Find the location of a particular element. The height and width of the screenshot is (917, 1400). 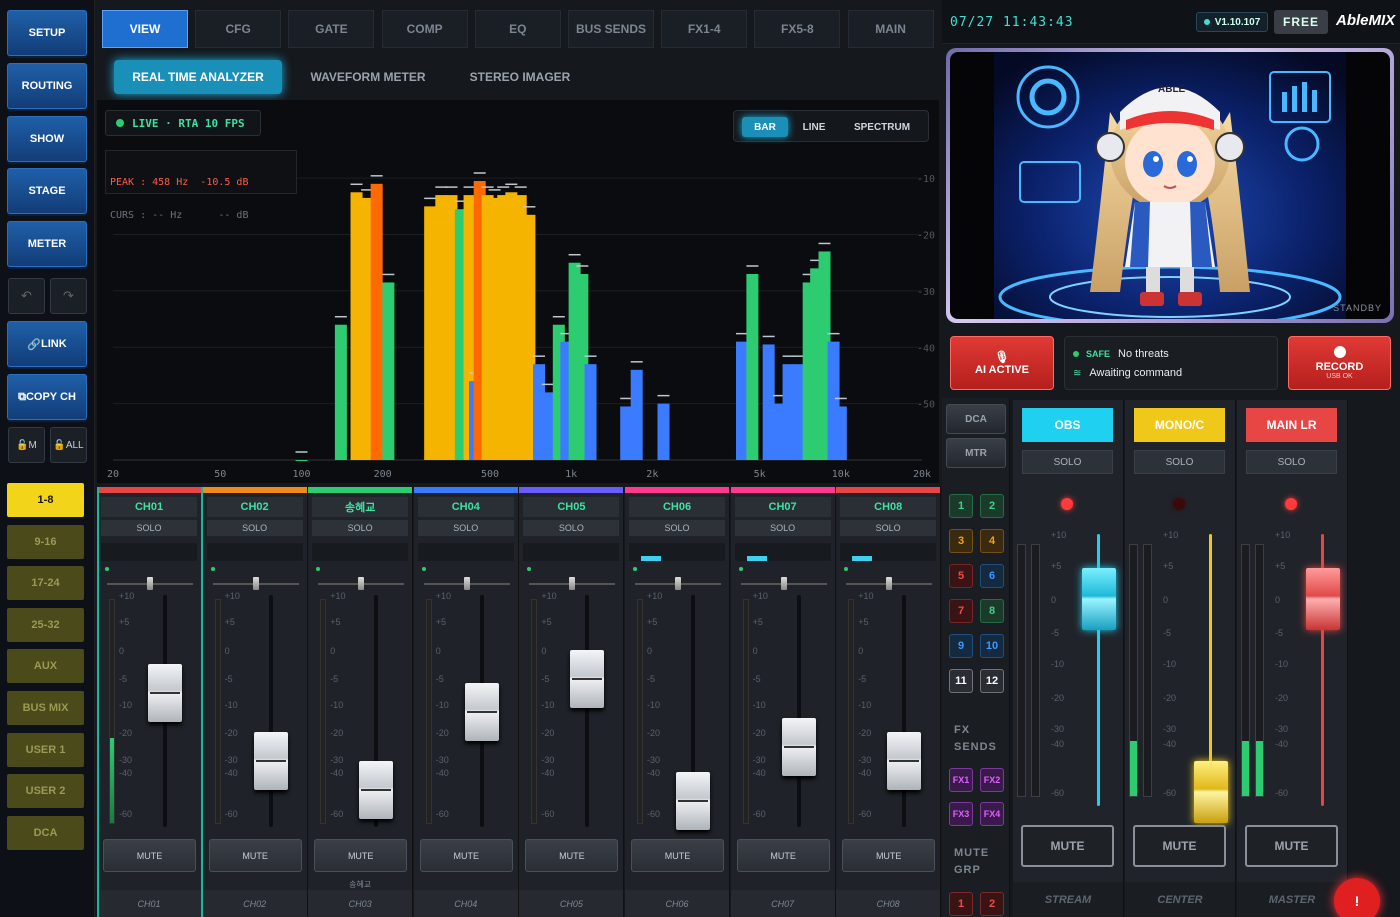

bank-button-aux: AUX is located at coordinates (45, 666).